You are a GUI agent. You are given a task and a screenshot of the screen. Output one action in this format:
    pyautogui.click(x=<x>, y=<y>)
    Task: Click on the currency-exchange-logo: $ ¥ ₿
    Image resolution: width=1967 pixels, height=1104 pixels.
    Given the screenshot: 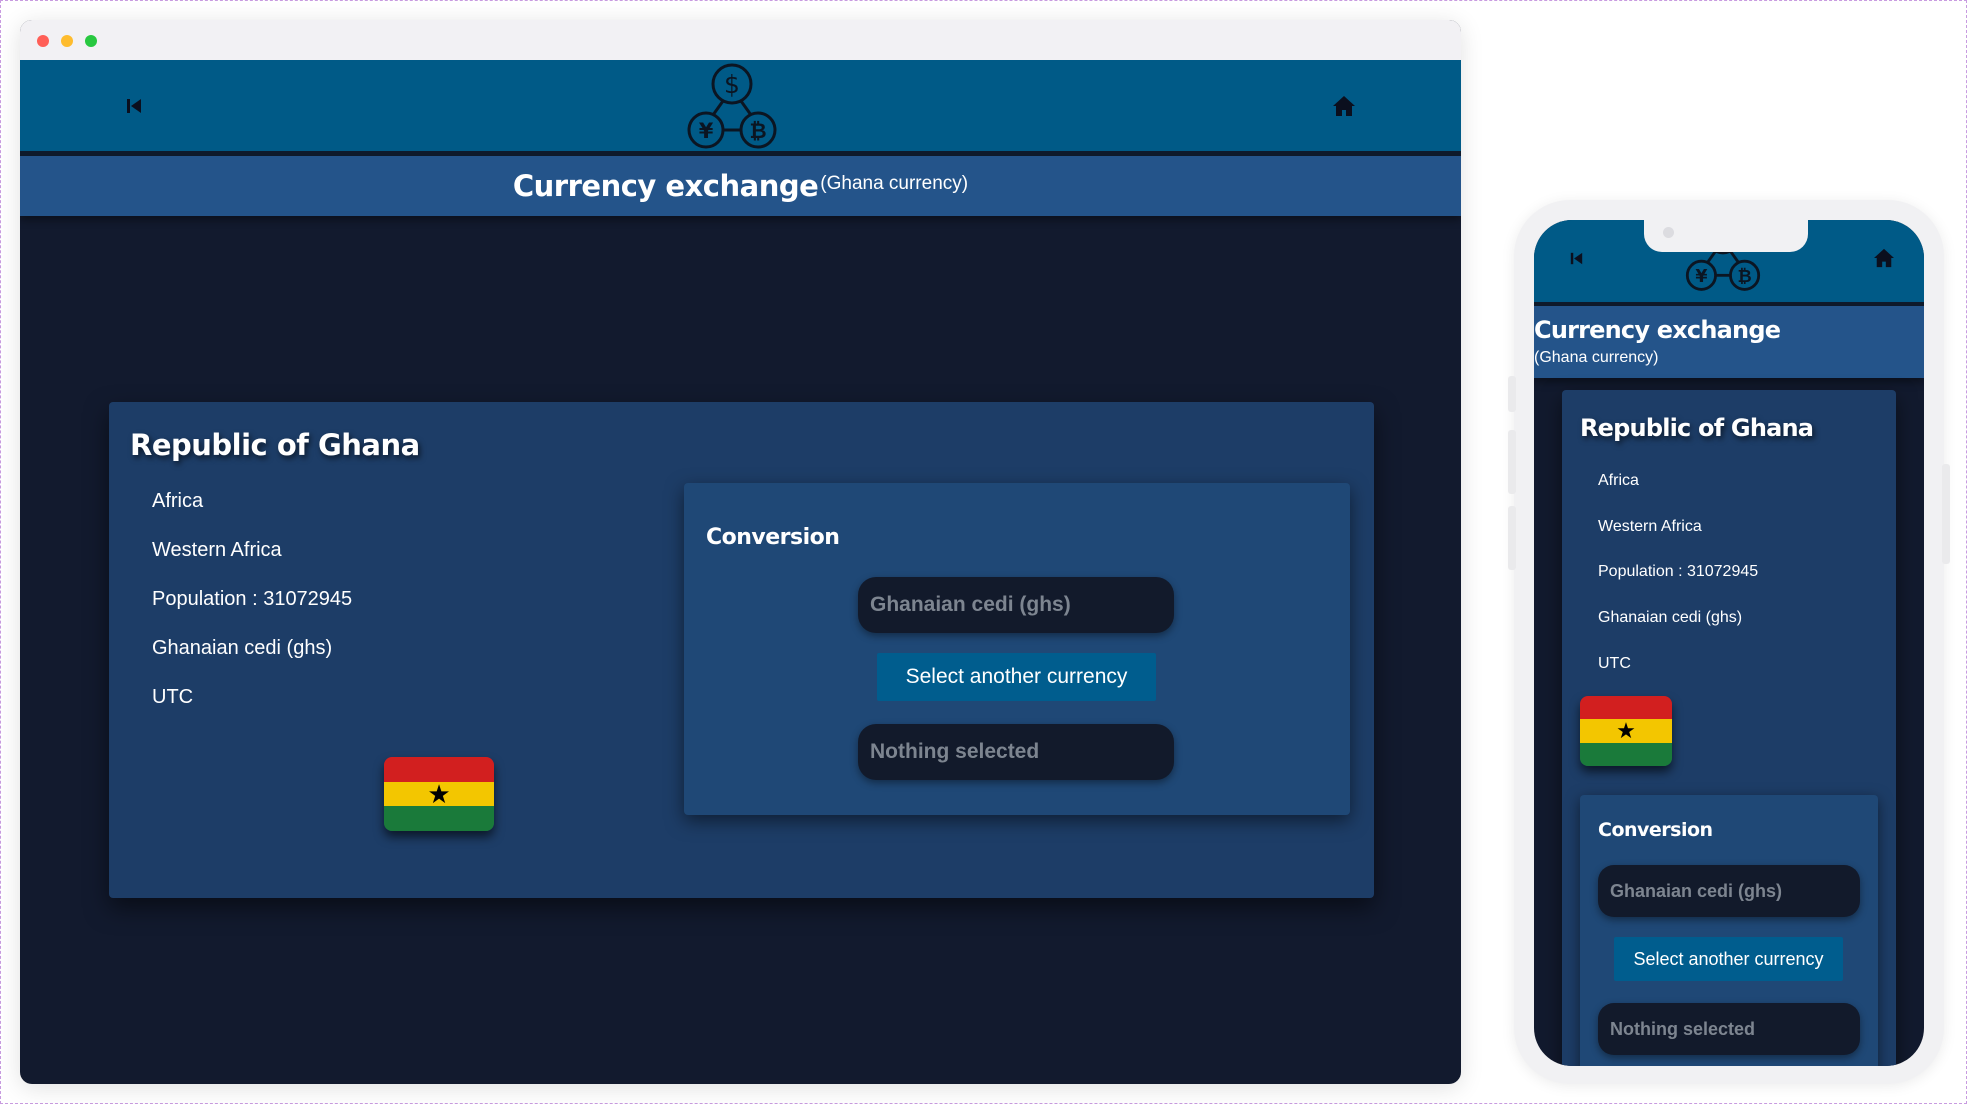 What is the action you would take?
    pyautogui.click(x=732, y=106)
    